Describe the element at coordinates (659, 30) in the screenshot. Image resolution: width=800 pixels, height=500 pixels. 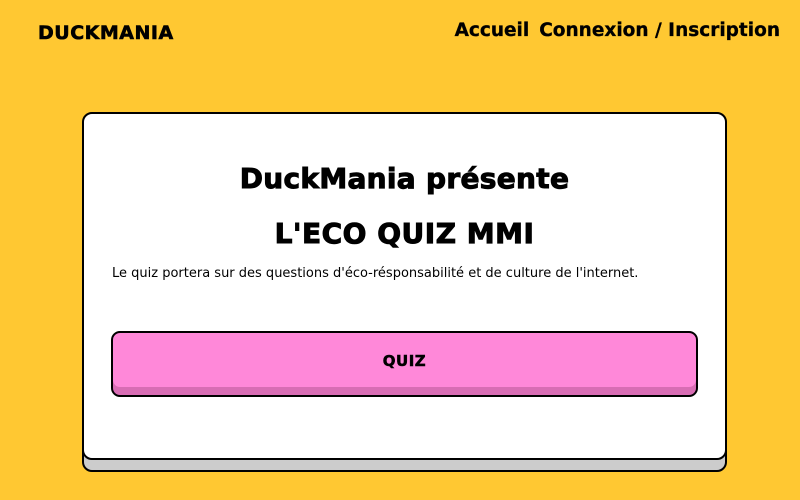
I see `nav-link-login: Connexion / Inscription` at that location.